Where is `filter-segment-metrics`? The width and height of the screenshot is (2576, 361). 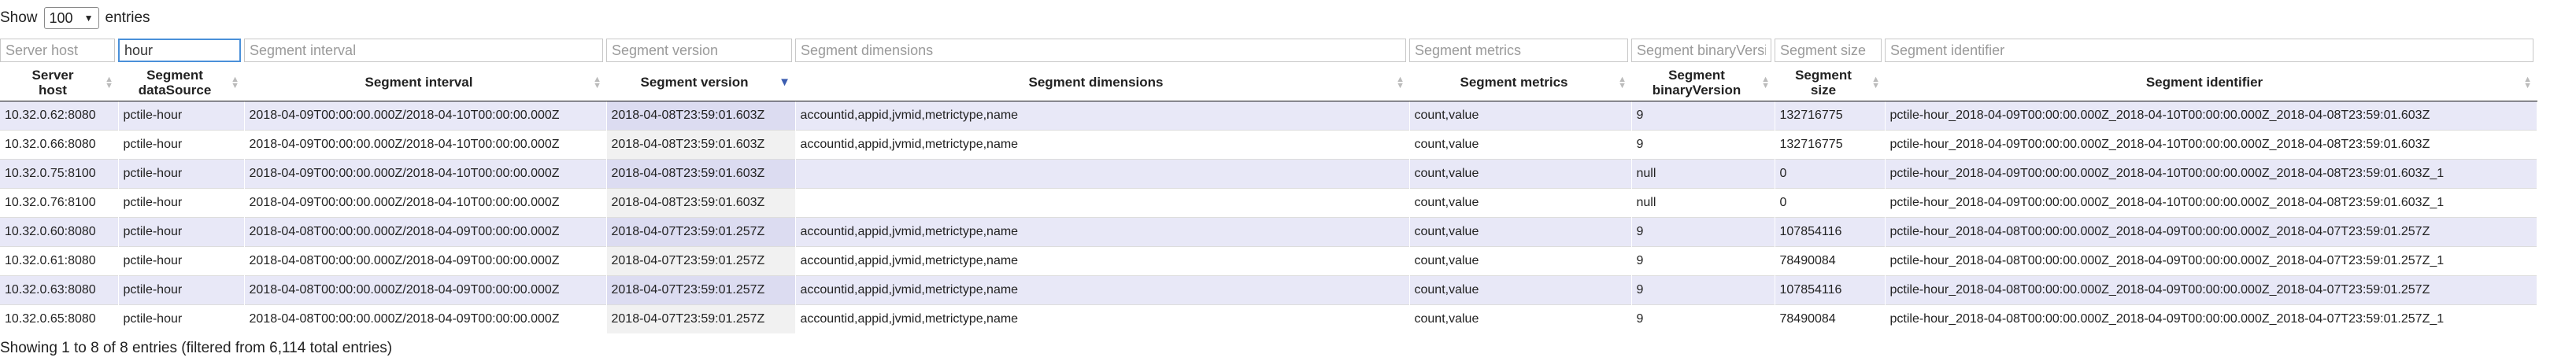
filter-segment-metrics is located at coordinates (1518, 51).